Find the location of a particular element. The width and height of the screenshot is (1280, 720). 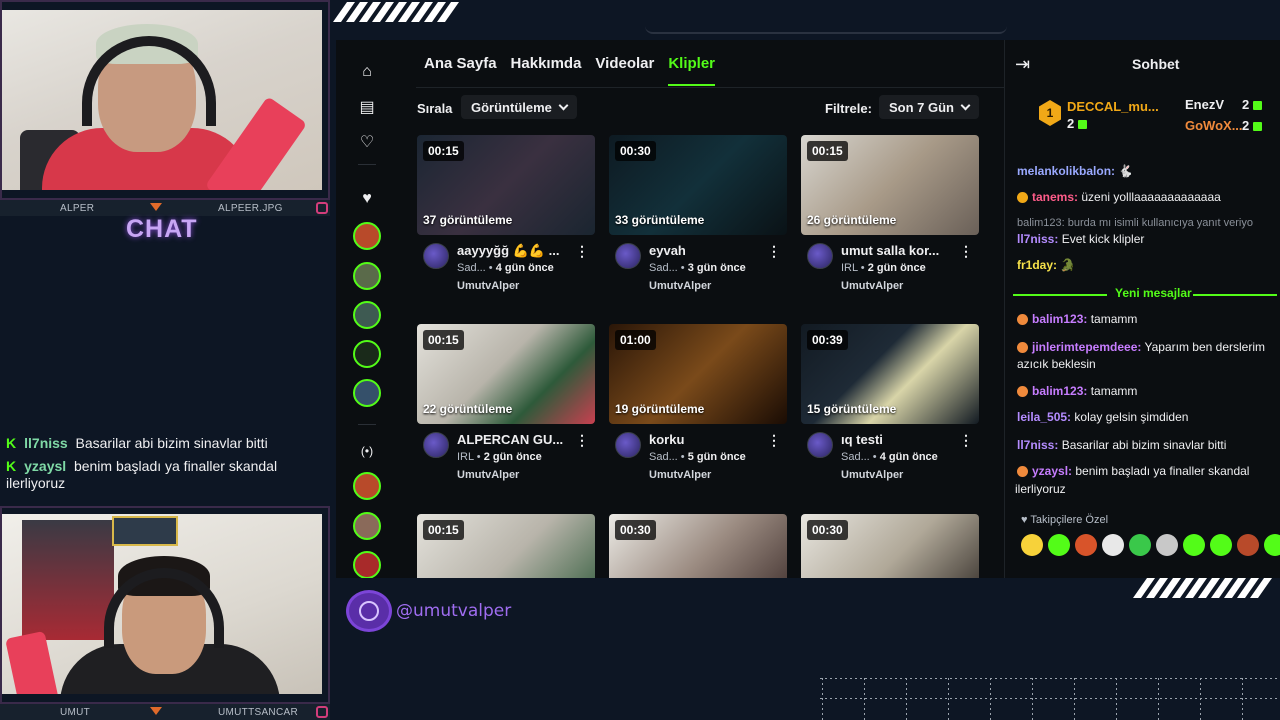

collapse-chat-icon: ⇥ is located at coordinates (1022, 64).